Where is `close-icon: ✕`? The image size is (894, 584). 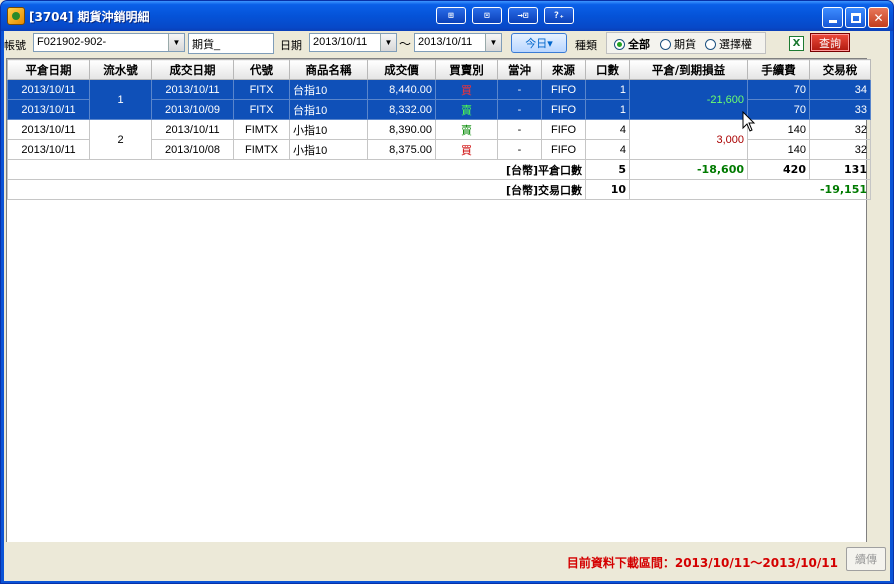 close-icon: ✕ is located at coordinates (878, 17).